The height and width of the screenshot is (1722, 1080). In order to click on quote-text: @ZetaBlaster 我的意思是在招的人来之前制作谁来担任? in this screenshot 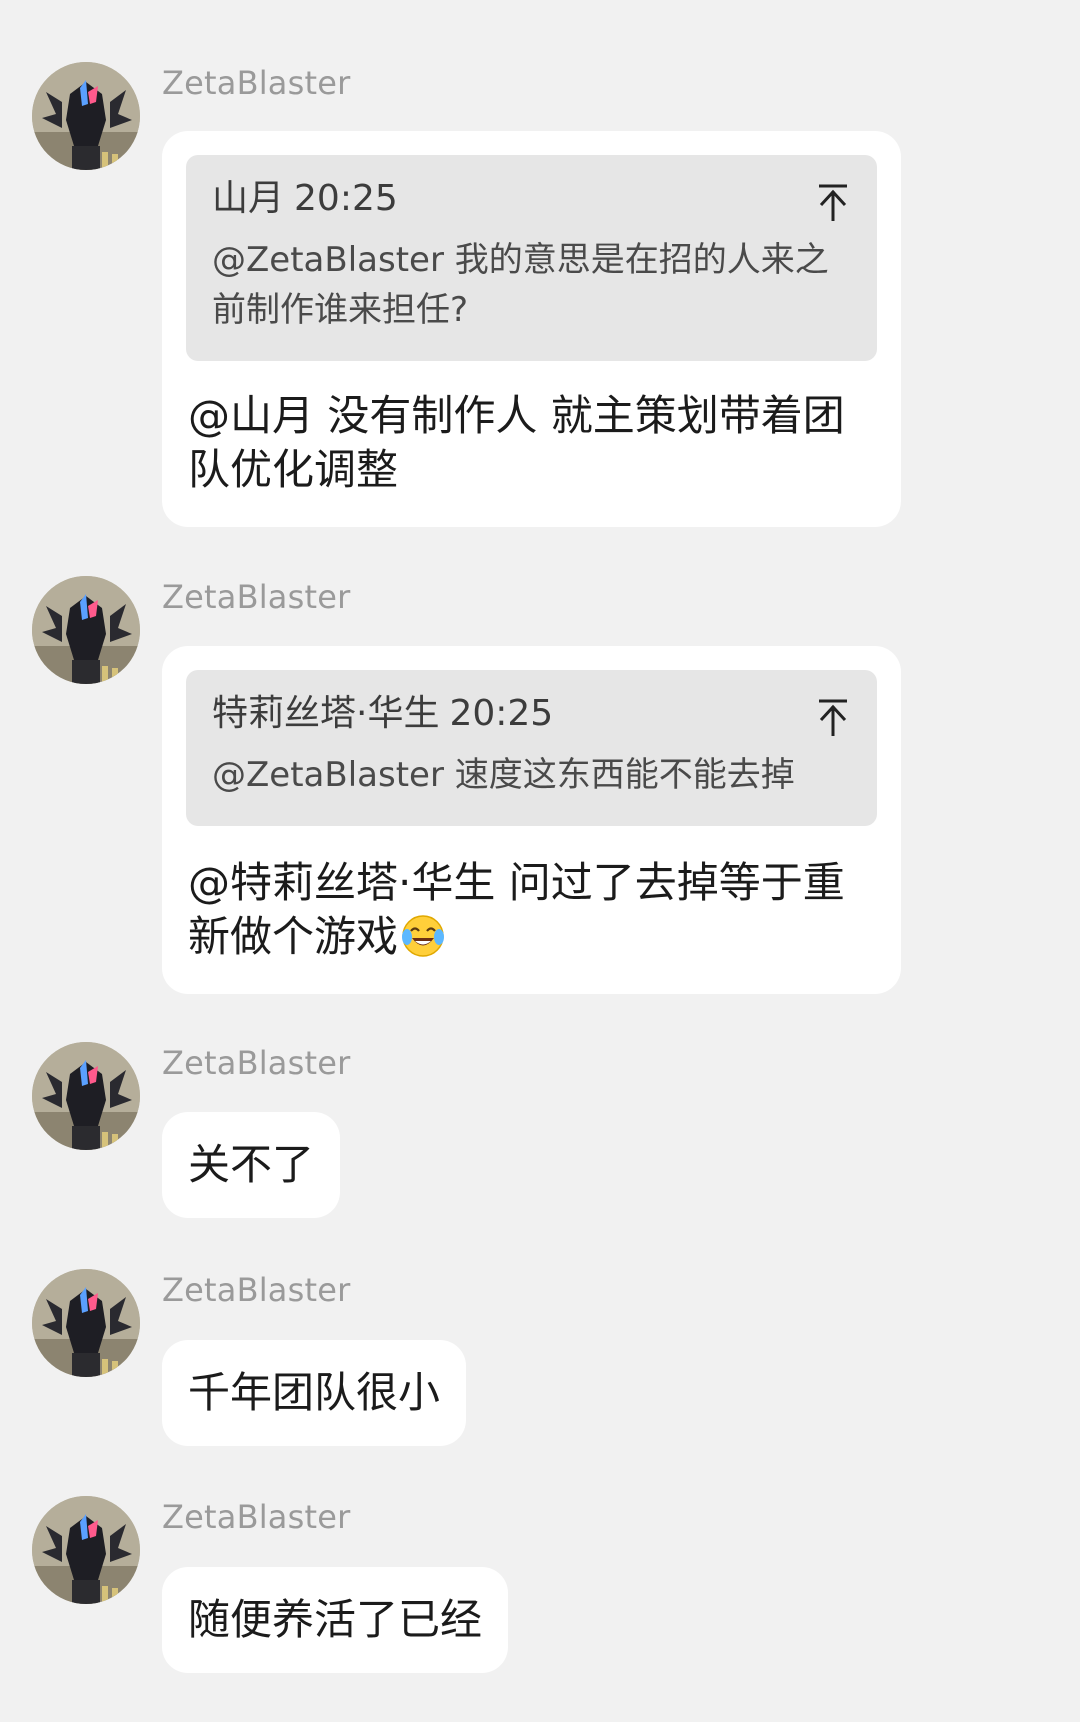, I will do `click(520, 285)`.